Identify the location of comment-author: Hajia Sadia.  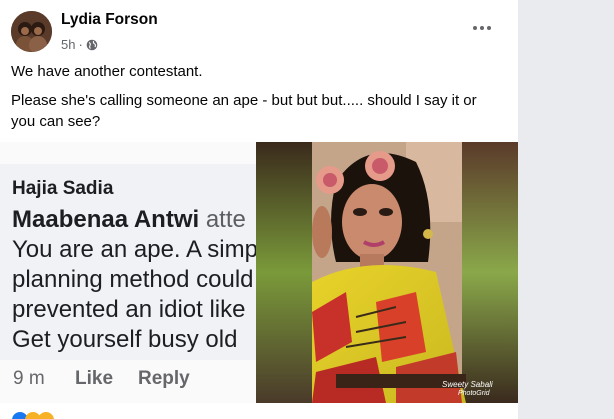
(63, 188).